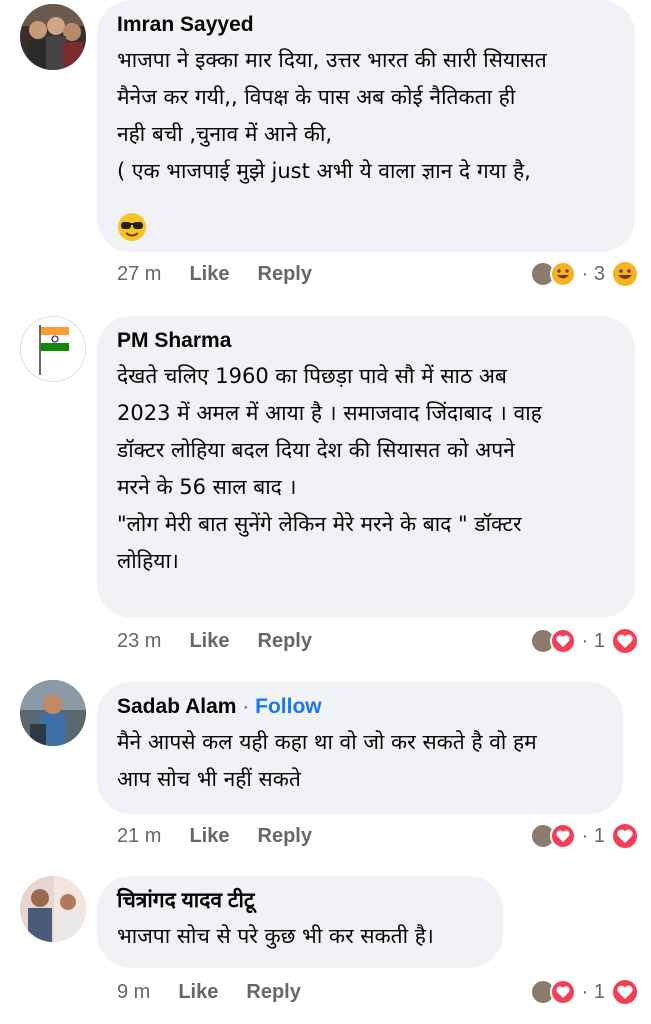  Describe the element at coordinates (139, 836) in the screenshot. I see `comment-time: 21 m` at that location.